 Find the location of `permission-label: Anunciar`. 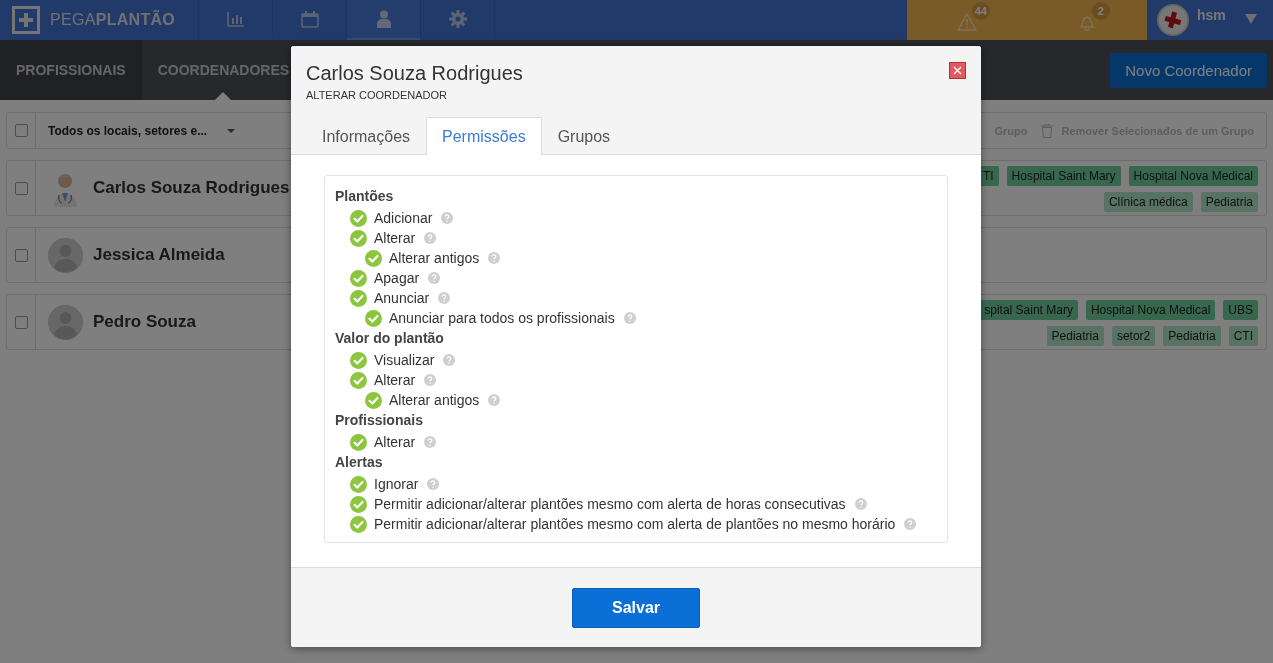

permission-label: Anunciar is located at coordinates (402, 298).